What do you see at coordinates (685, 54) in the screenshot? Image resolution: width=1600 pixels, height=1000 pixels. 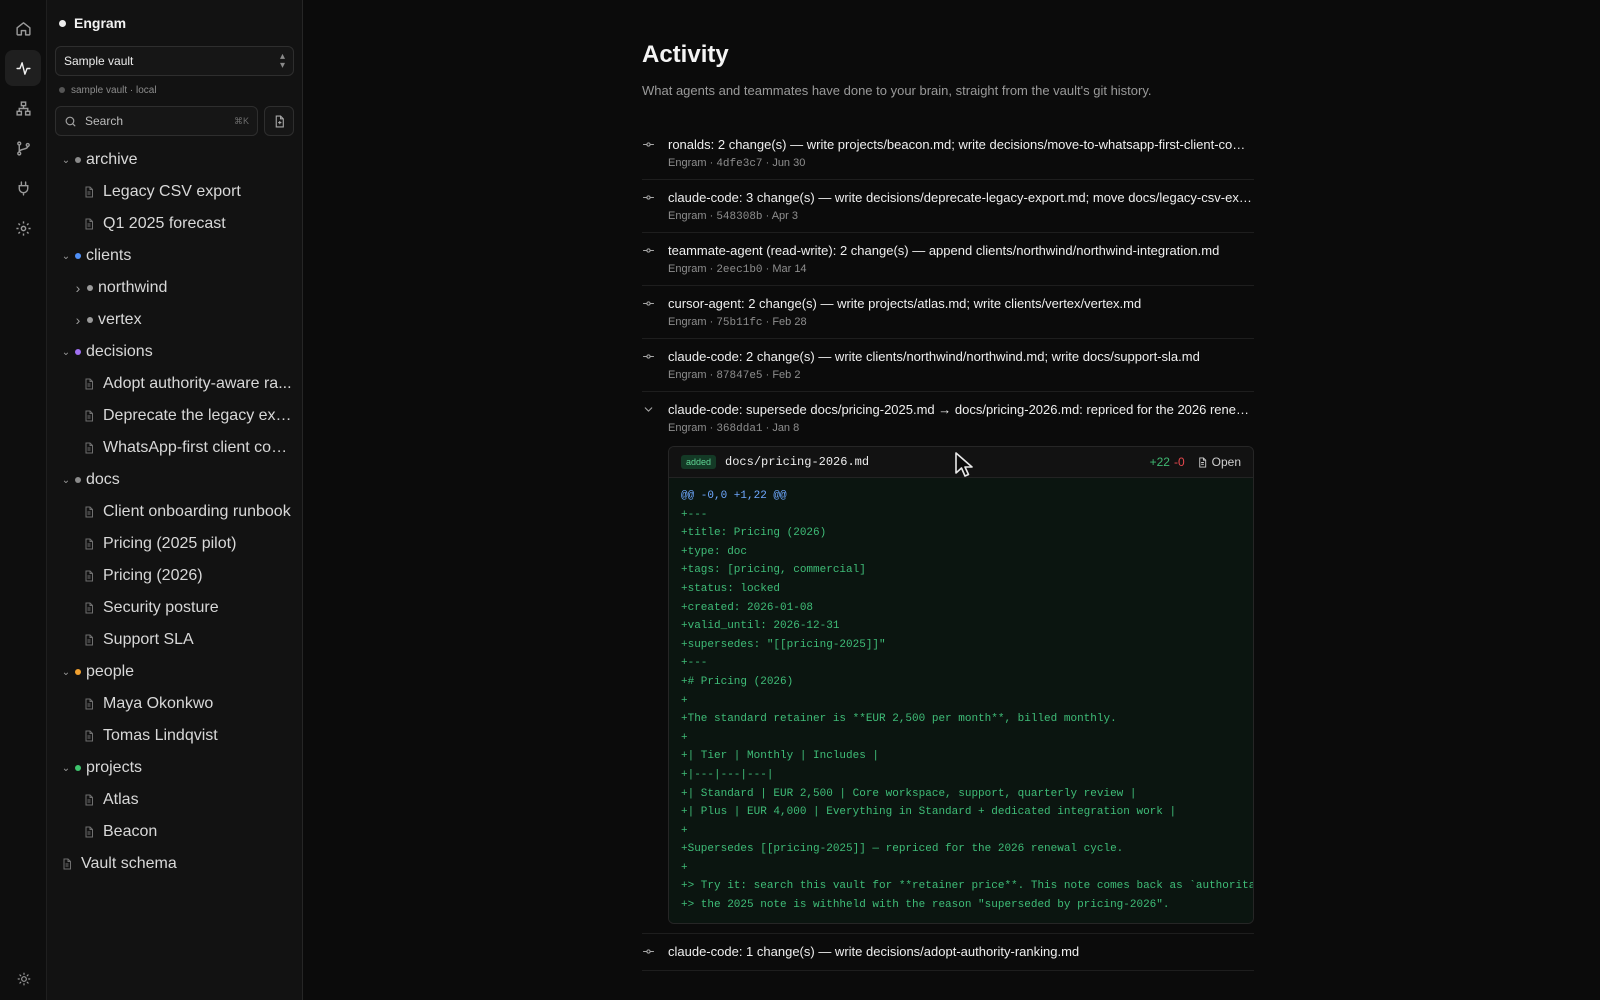 I see `page-title: Activity` at bounding box center [685, 54].